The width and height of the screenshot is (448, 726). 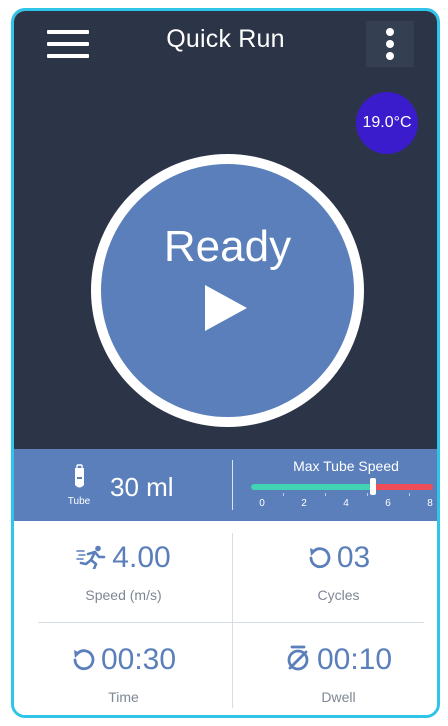 I want to click on speed-parameter: 4.00 Speed (m/s), so click(x=123, y=570).